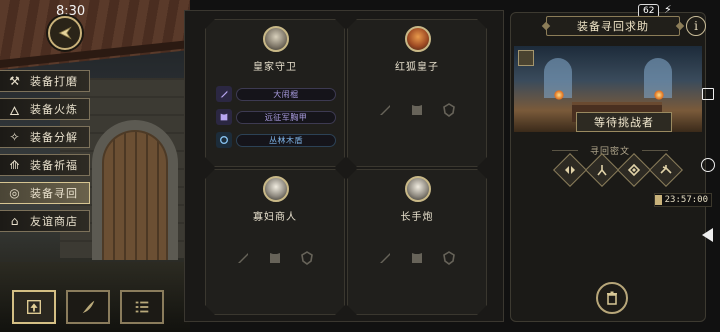  What do you see at coordinates (417, 217) in the screenshot?
I see `hero-name: 长手炮` at bounding box center [417, 217].